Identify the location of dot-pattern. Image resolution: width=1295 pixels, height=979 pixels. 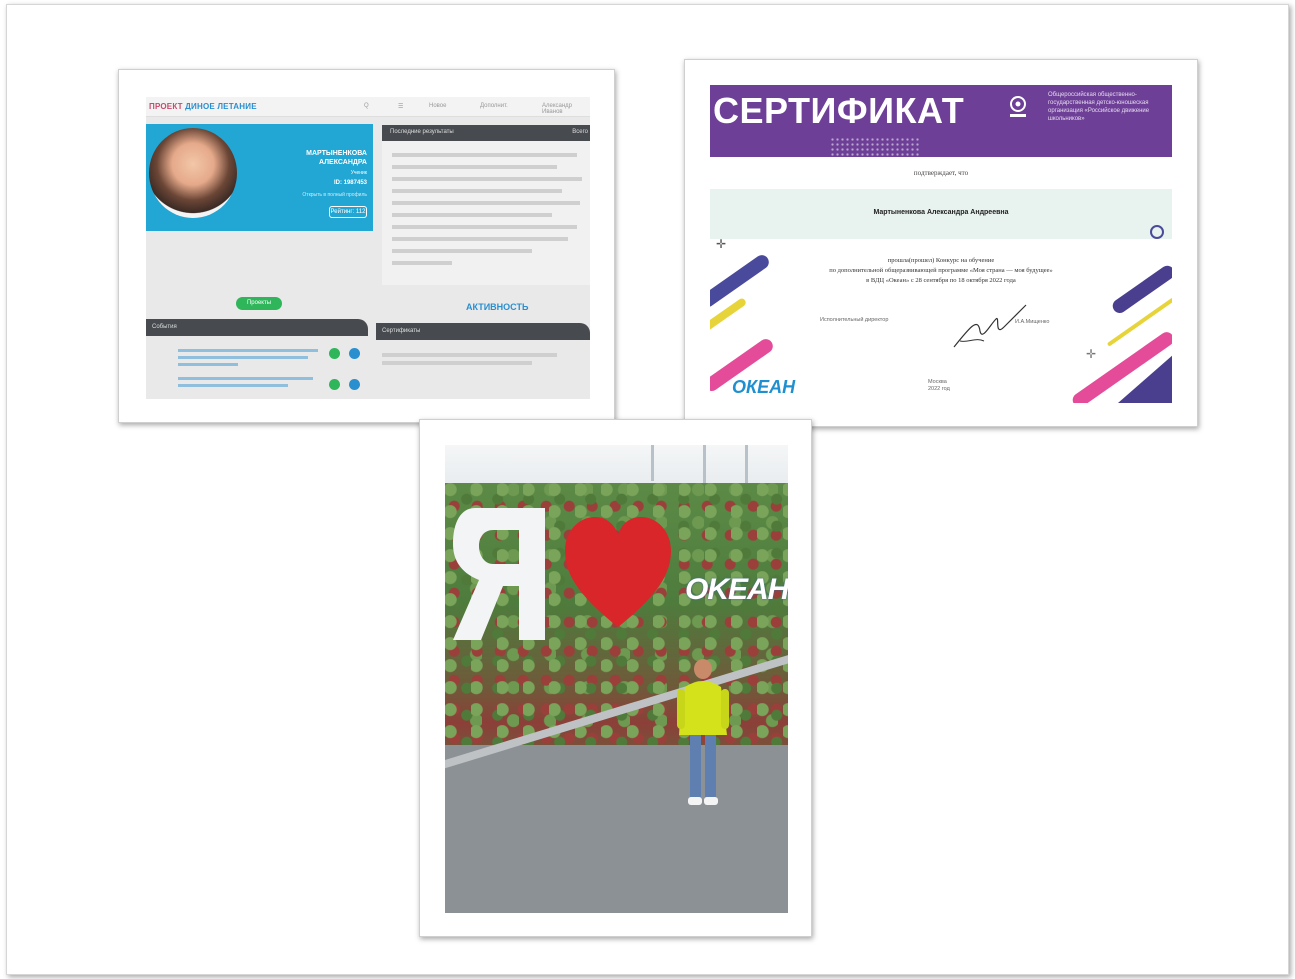
(875, 147).